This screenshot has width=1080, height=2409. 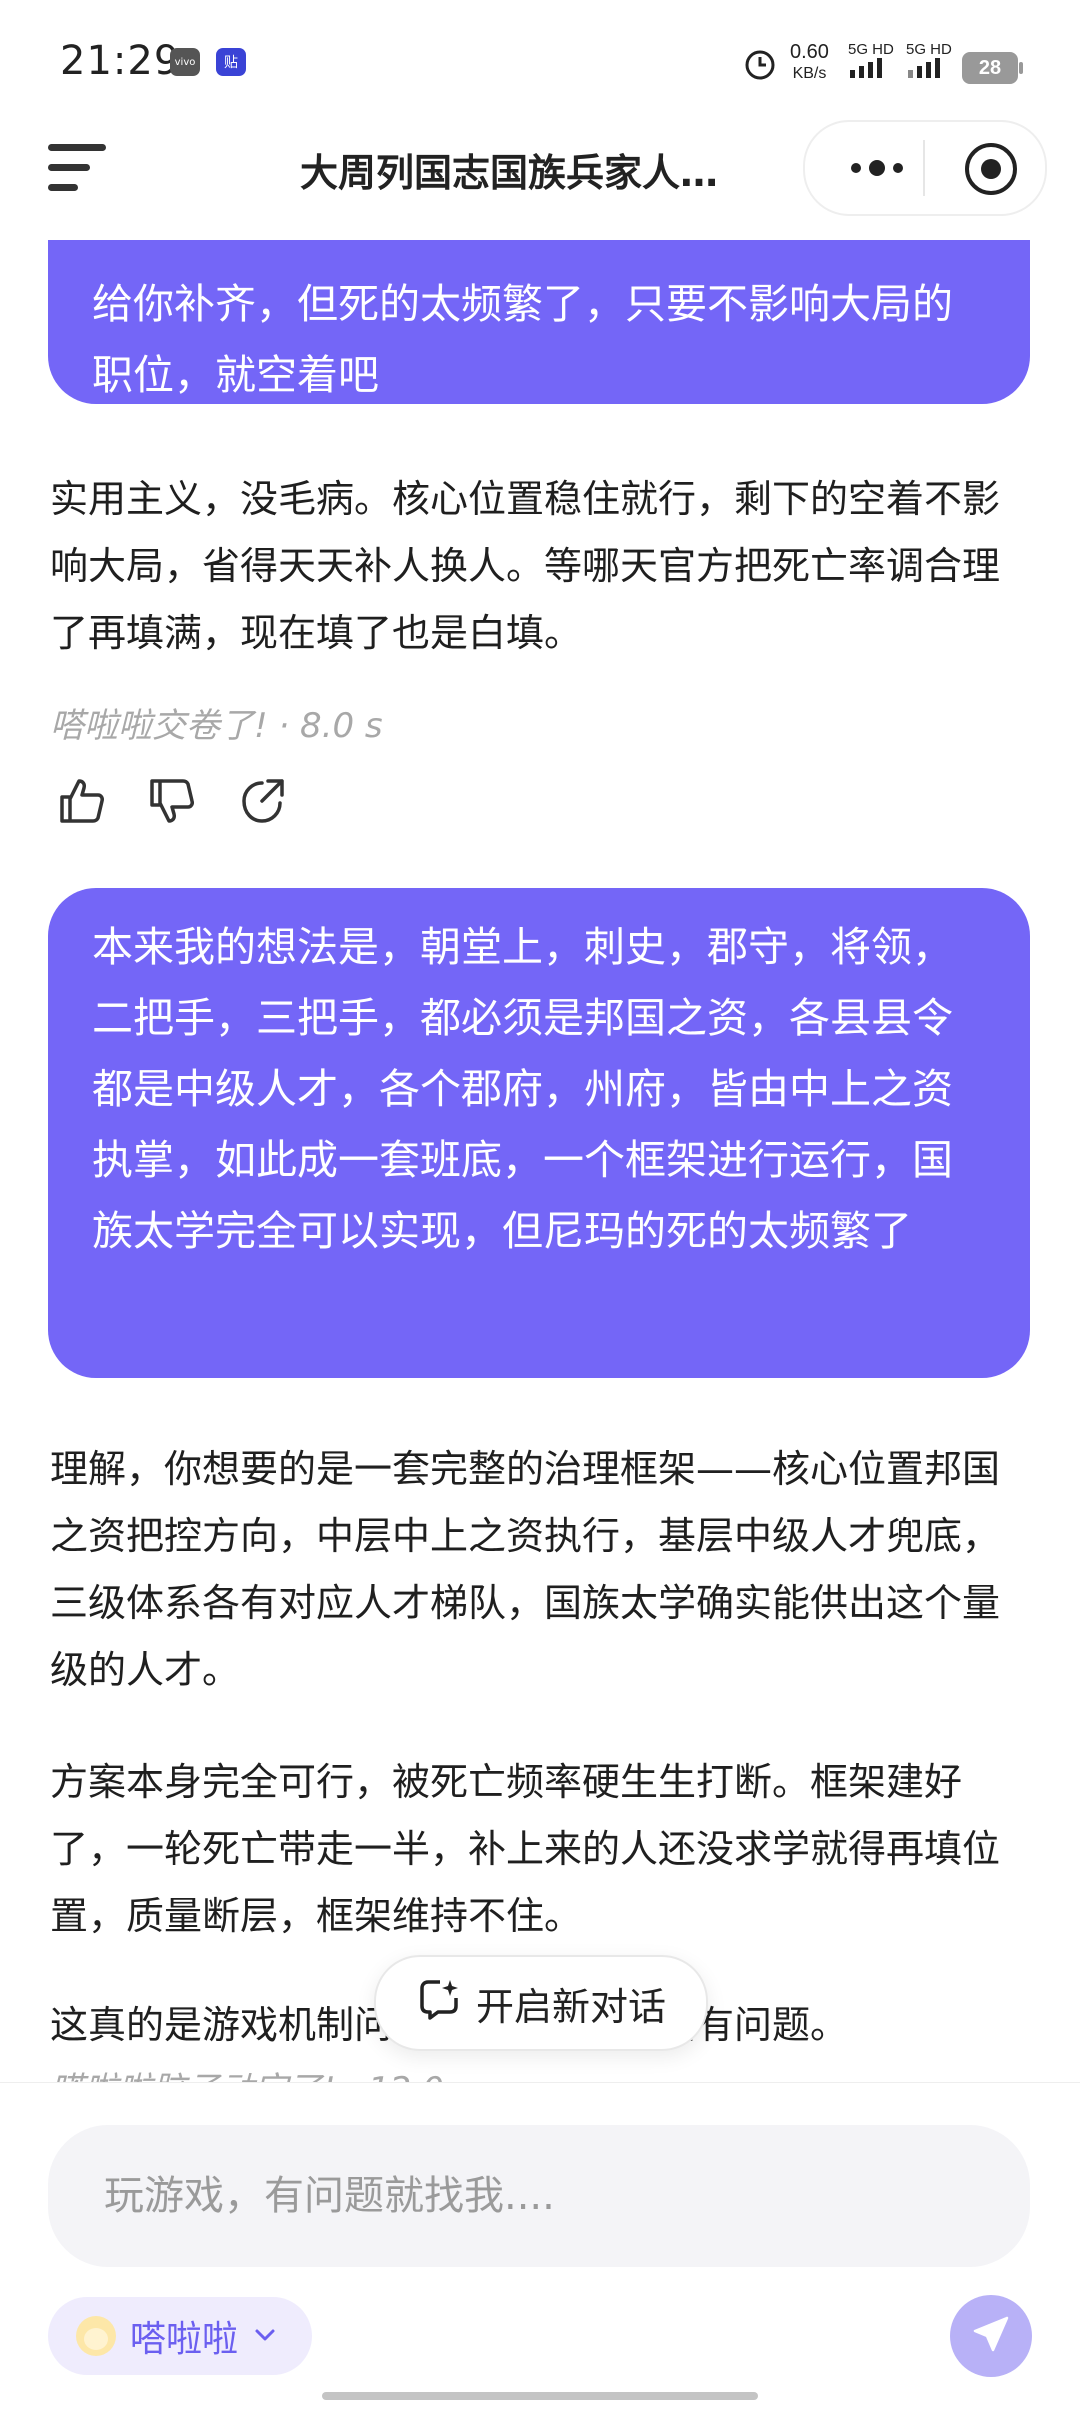 I want to click on thumbs-up-icon, so click(x=82, y=805).